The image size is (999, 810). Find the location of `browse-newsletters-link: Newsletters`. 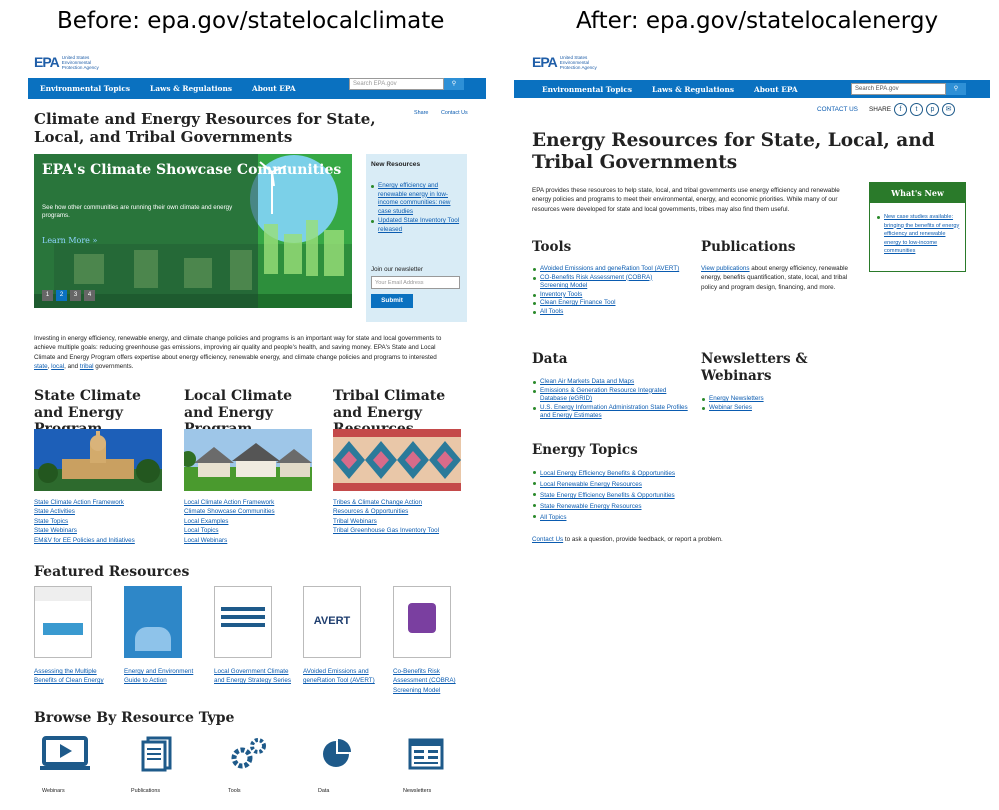

browse-newsletters-link: Newsletters is located at coordinates (417, 791).